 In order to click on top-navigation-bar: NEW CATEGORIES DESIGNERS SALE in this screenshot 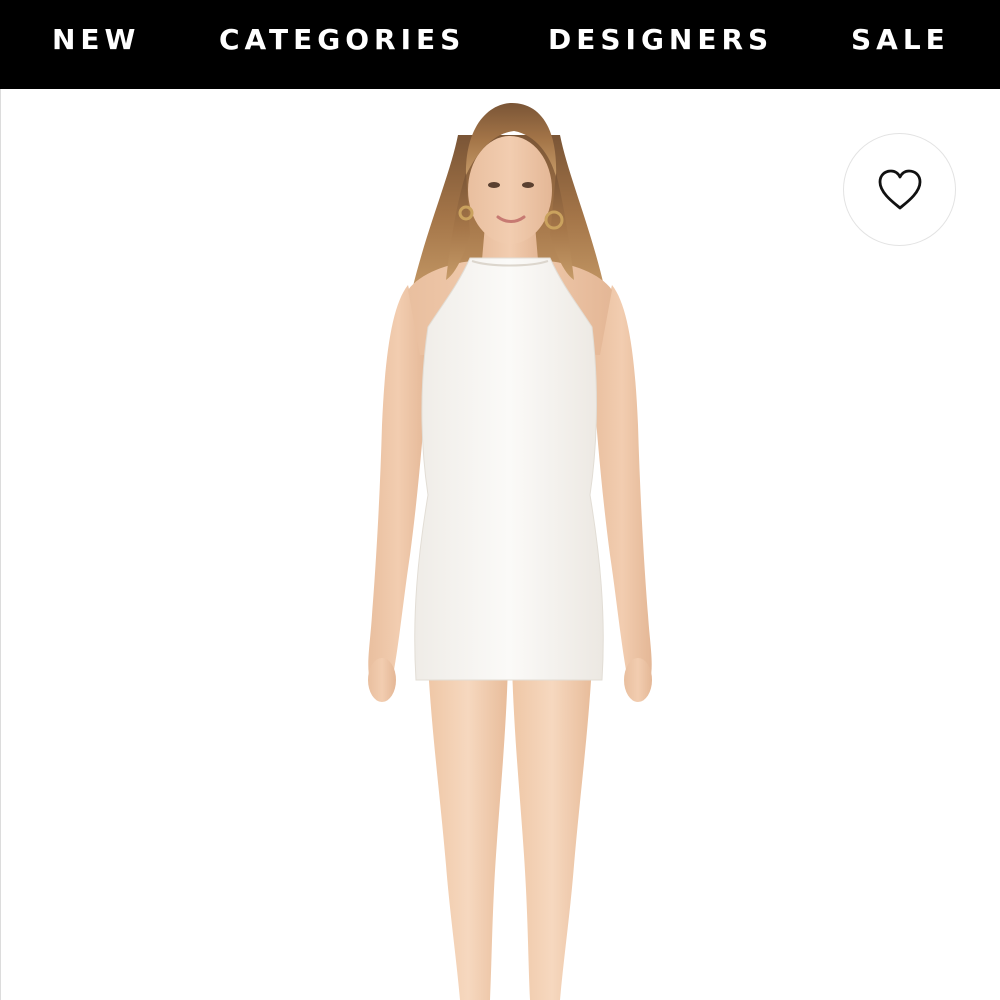, I will do `click(500, 44)`.